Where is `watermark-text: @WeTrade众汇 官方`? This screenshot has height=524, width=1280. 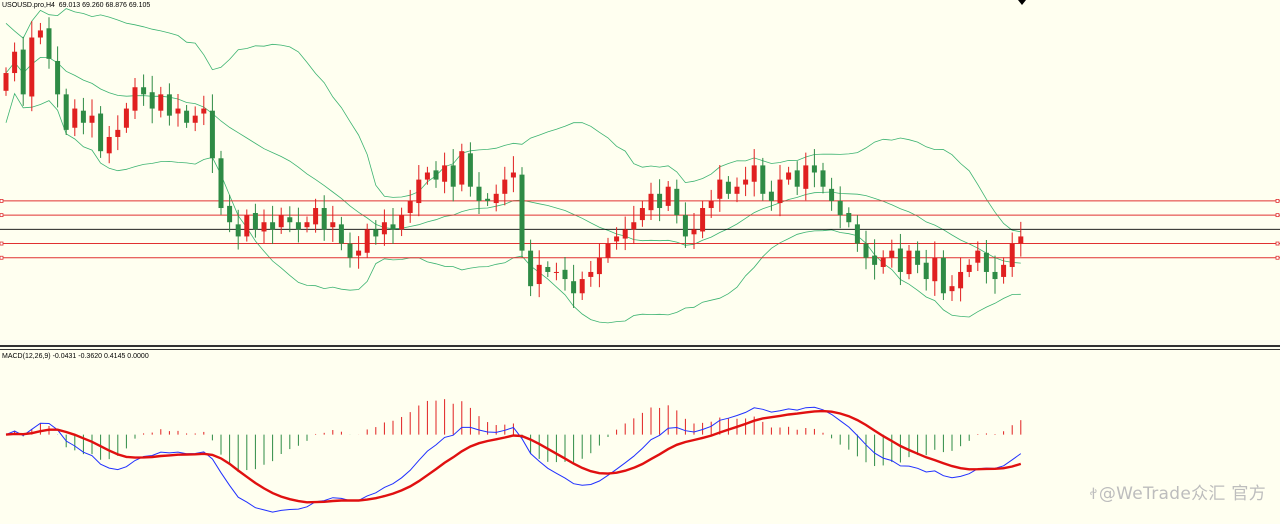 watermark-text: @WeTrade众汇 官方 is located at coordinates (1182, 494).